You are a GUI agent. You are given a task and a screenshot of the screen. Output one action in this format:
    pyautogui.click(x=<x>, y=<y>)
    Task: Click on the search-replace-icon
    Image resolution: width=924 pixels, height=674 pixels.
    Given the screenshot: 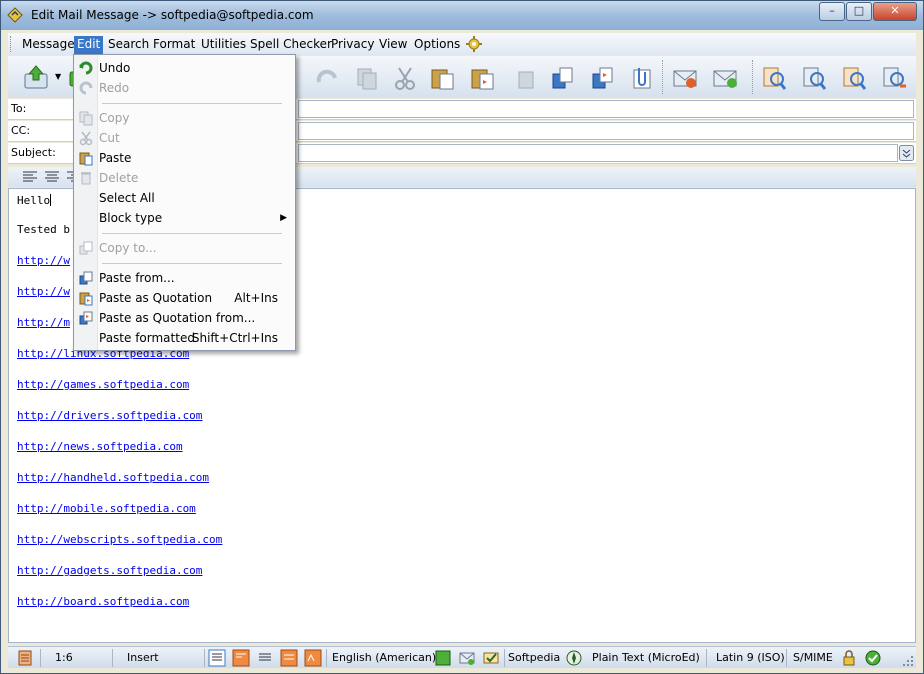 What is the action you would take?
    pyautogui.click(x=854, y=78)
    